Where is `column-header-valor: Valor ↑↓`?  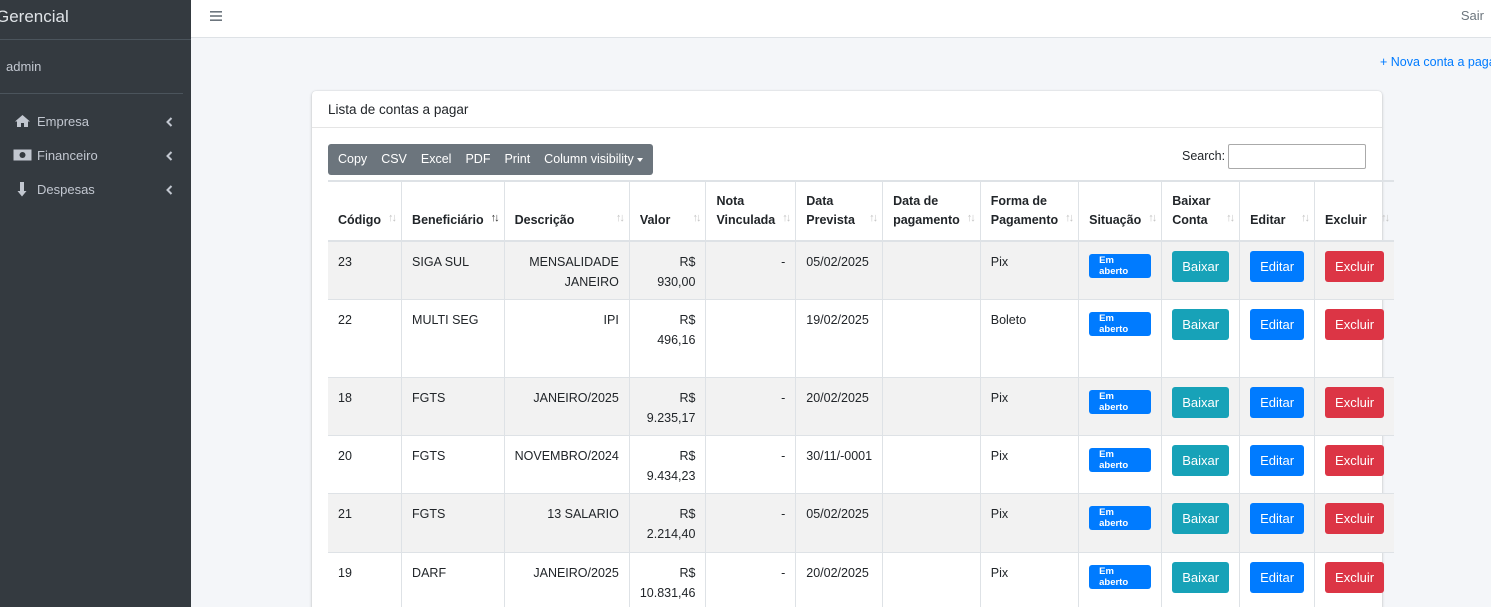 column-header-valor: Valor ↑↓ is located at coordinates (668, 211).